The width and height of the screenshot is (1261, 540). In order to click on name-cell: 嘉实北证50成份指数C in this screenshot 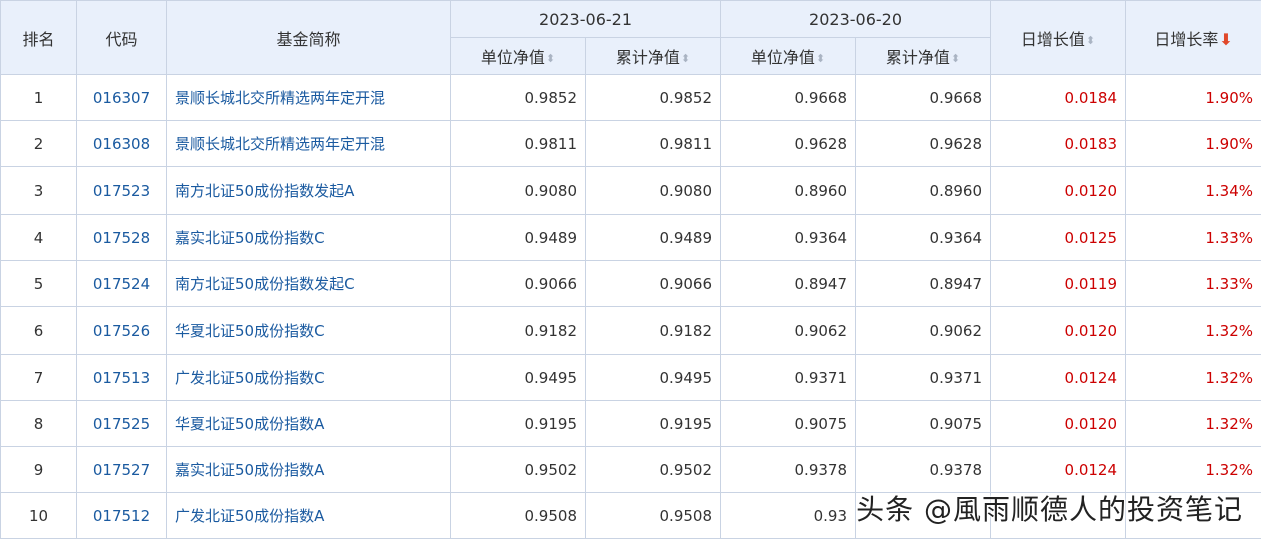, I will do `click(308, 237)`.